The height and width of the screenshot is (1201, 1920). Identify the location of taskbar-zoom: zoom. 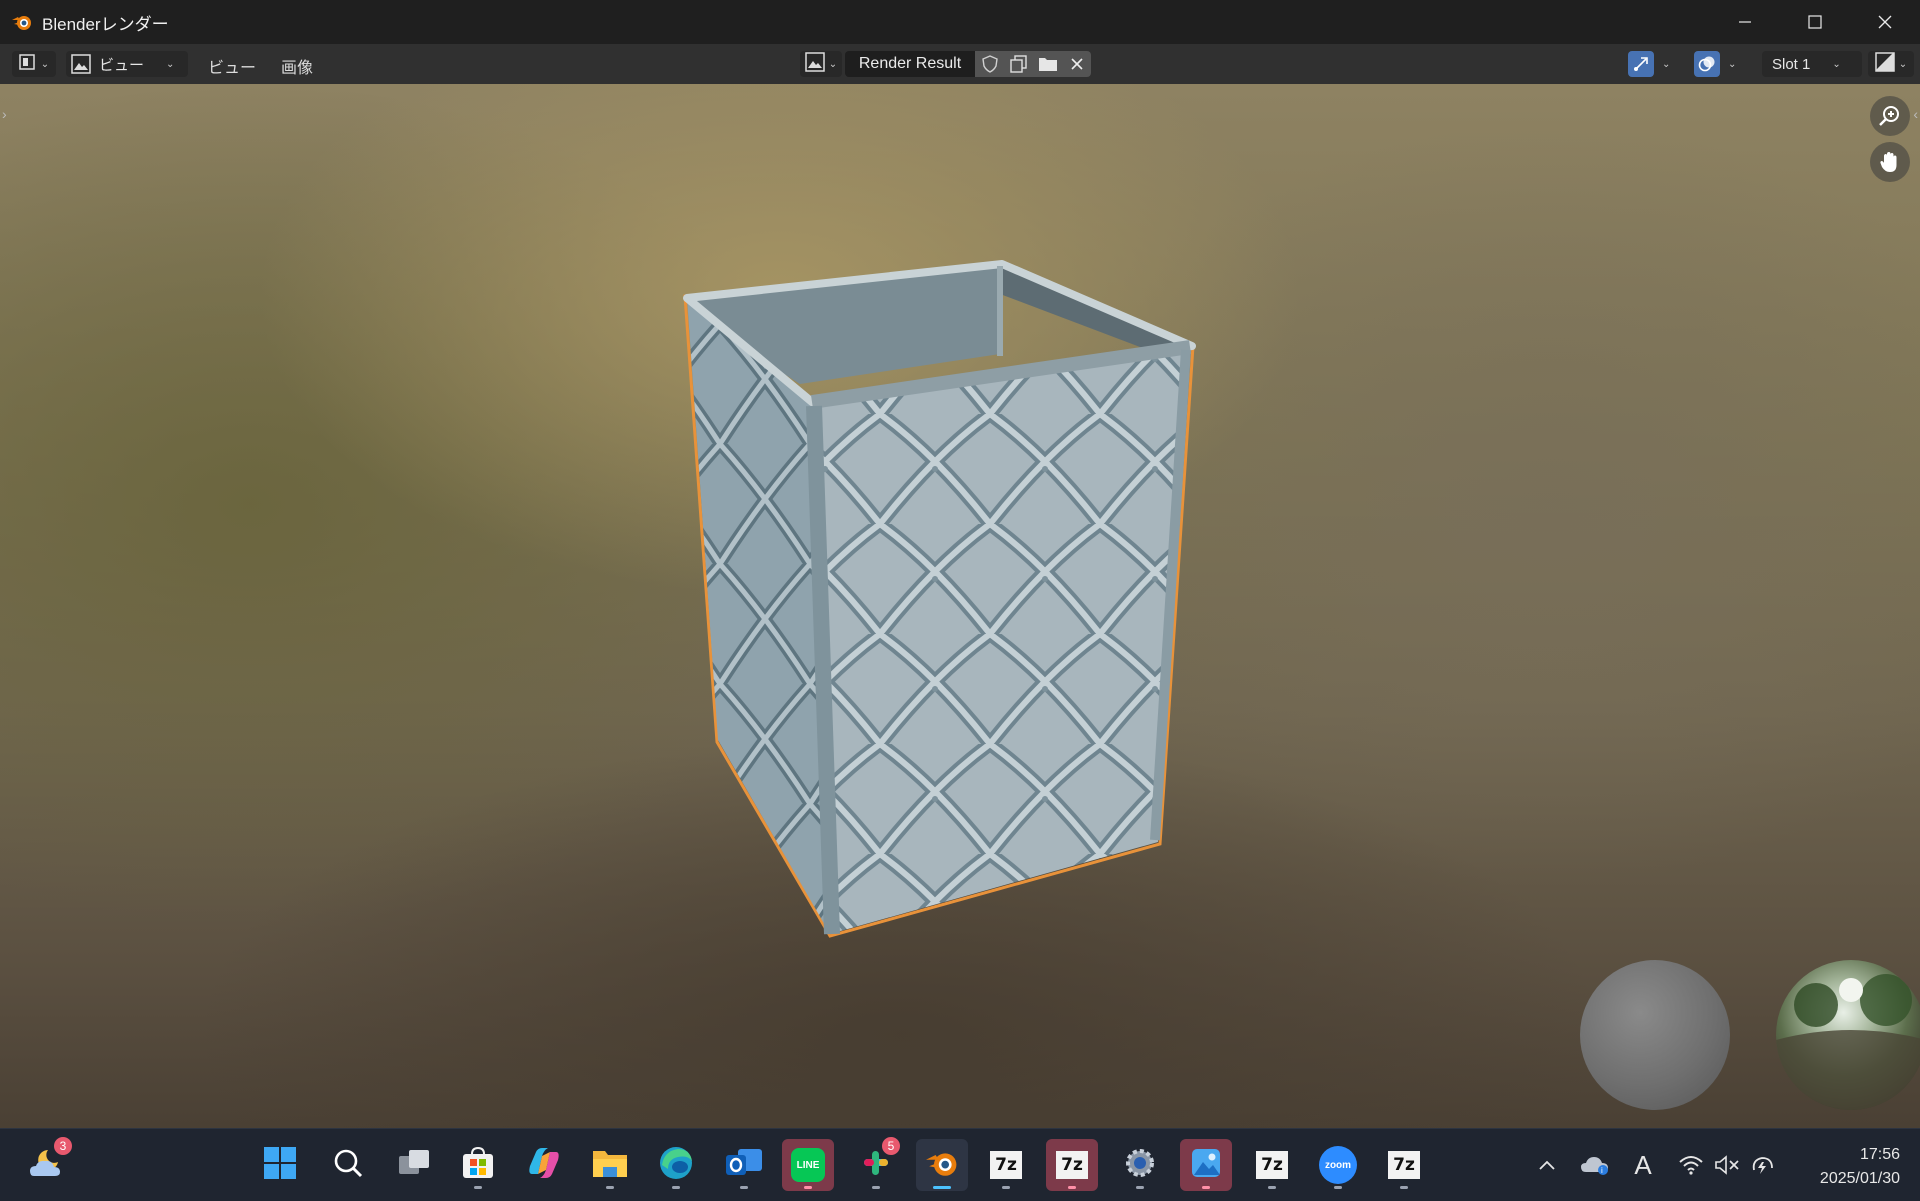
(1338, 1165).